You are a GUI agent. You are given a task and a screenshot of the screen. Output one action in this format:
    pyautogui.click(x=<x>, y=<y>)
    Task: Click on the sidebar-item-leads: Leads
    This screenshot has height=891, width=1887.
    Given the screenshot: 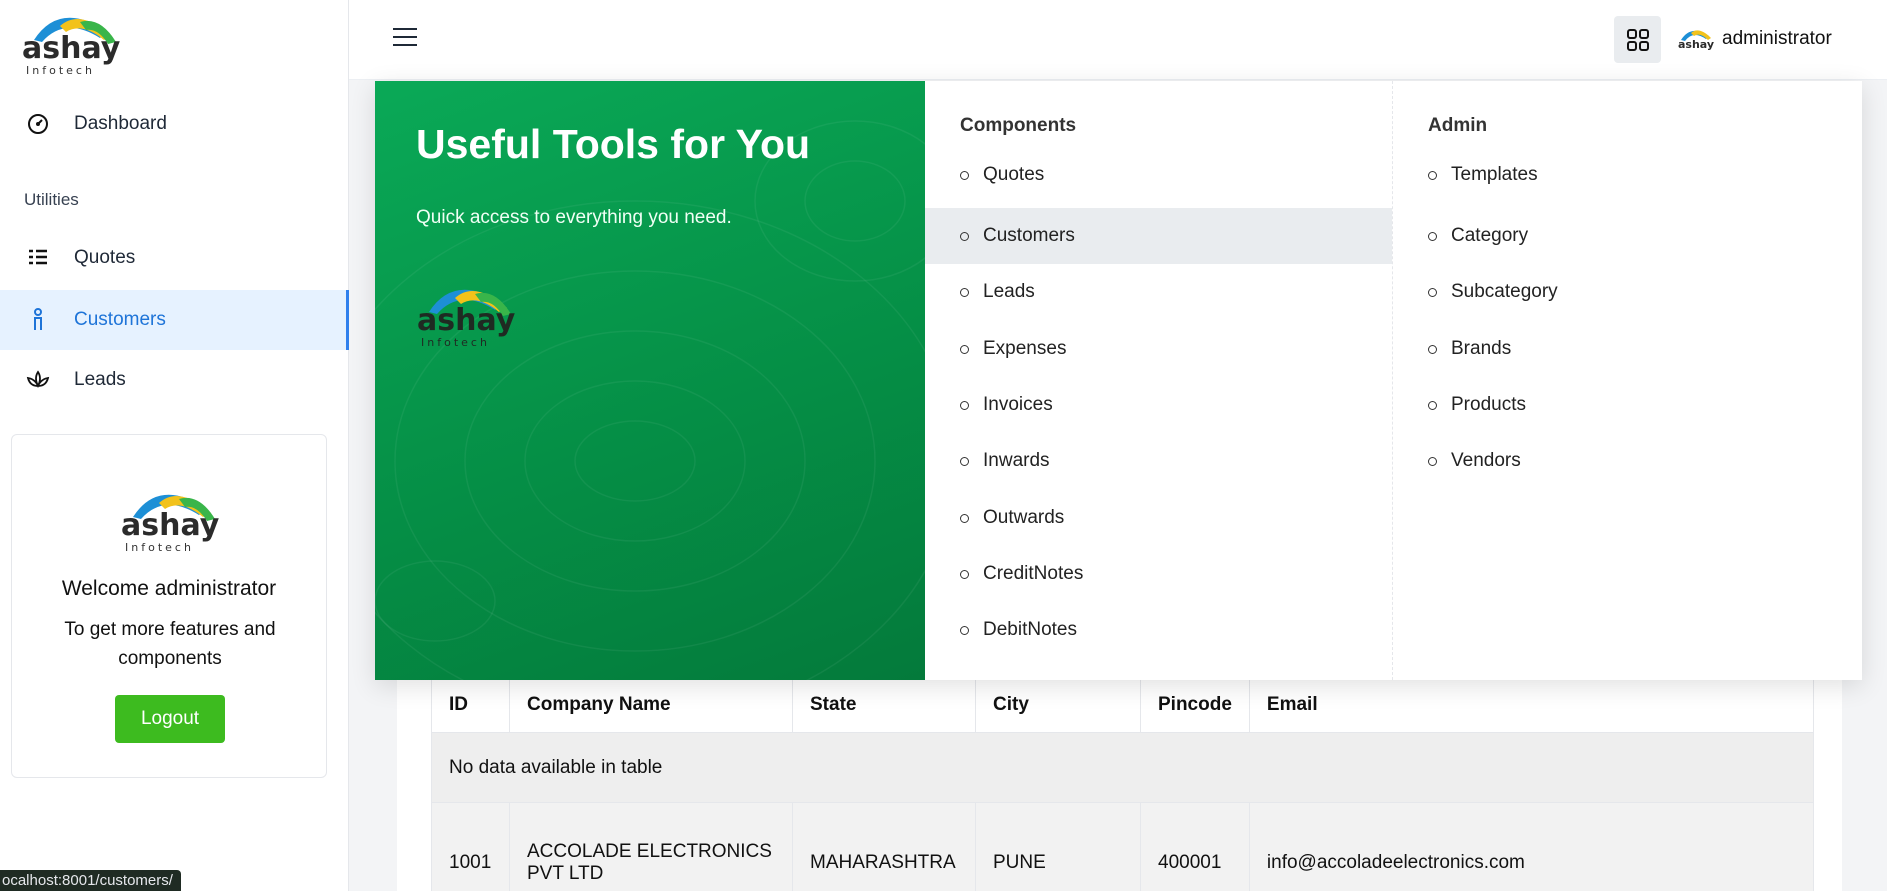 What is the action you would take?
    pyautogui.click(x=174, y=380)
    